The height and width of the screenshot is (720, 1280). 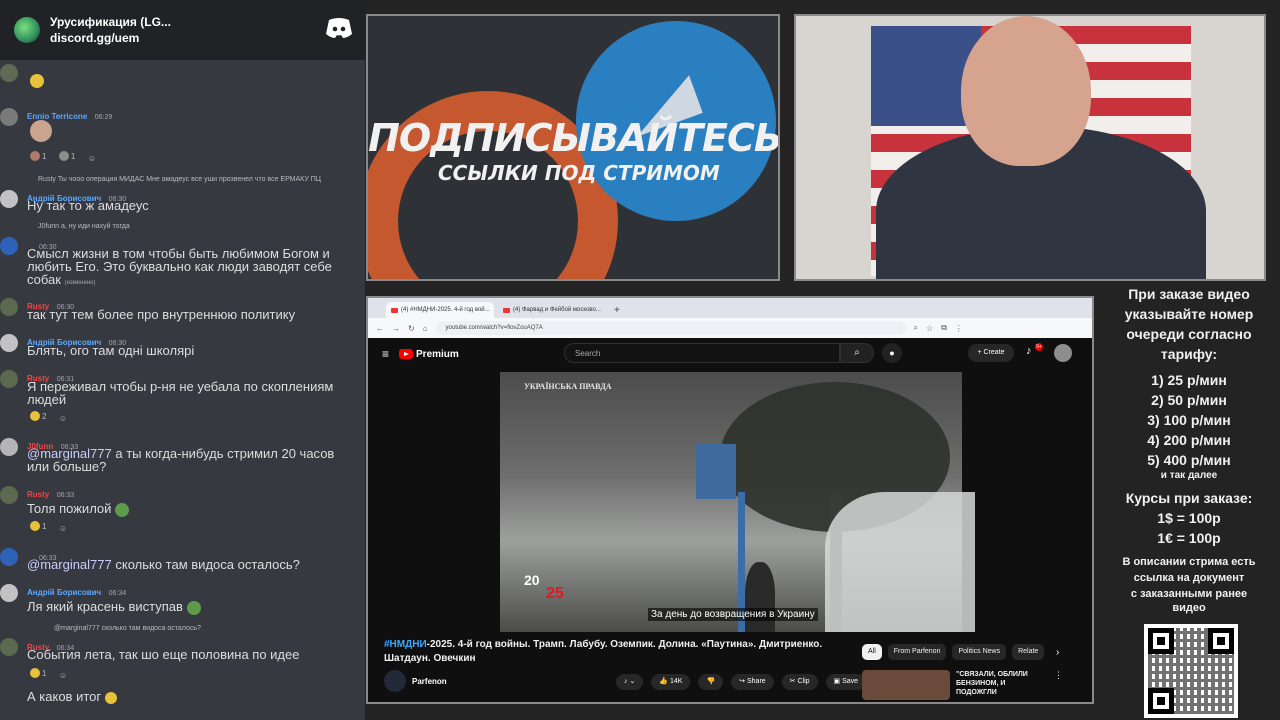 I want to click on courses-title: Курсы при заказе:, so click(x=1189, y=498).